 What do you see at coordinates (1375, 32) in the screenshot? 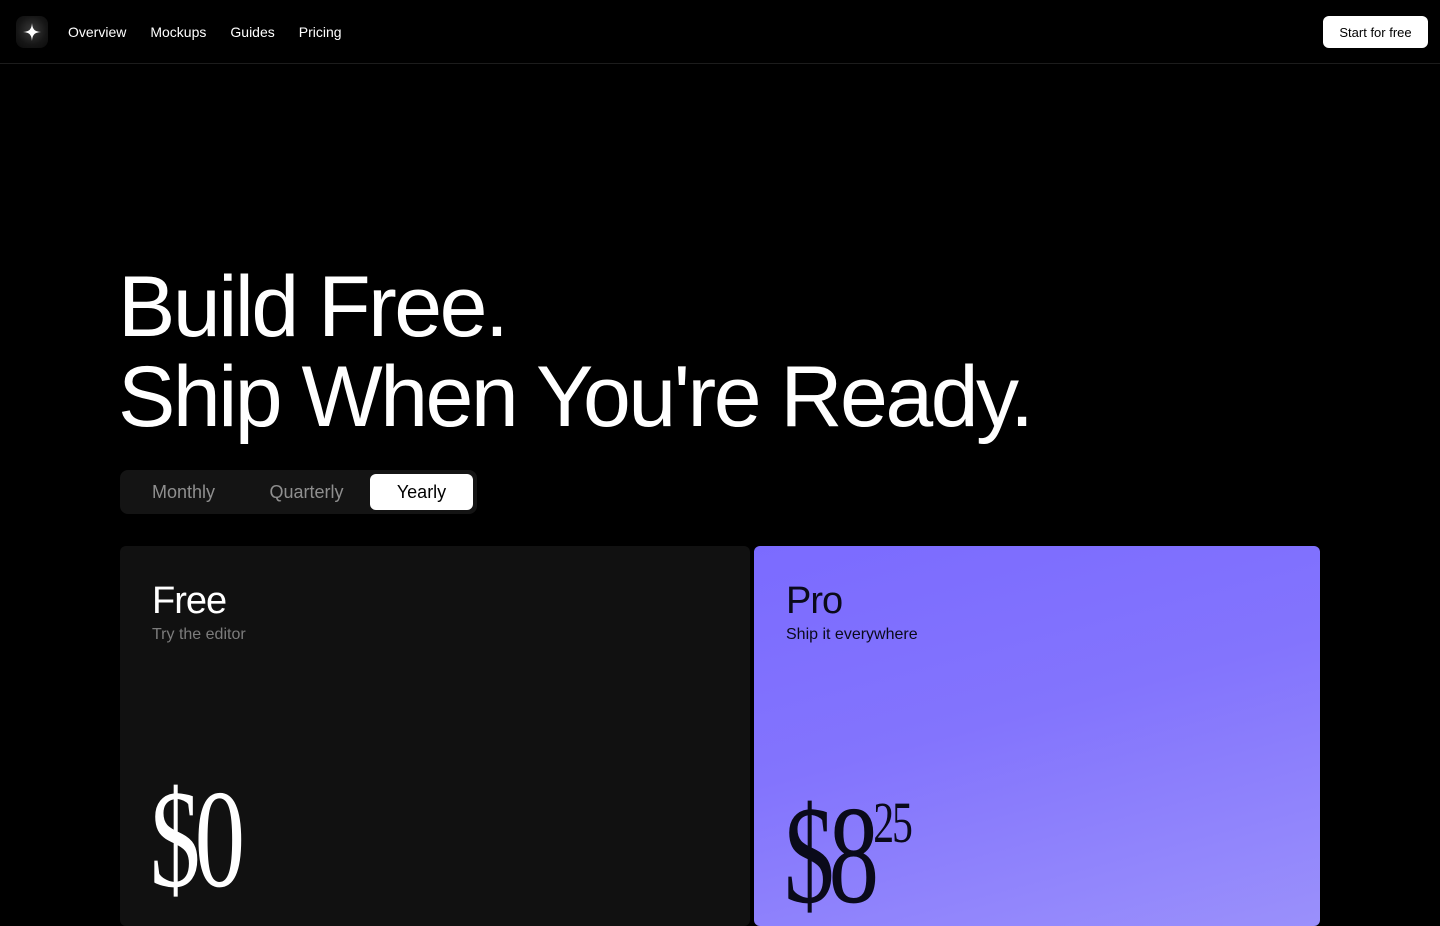
I see `start-for-free-button: Start for free` at bounding box center [1375, 32].